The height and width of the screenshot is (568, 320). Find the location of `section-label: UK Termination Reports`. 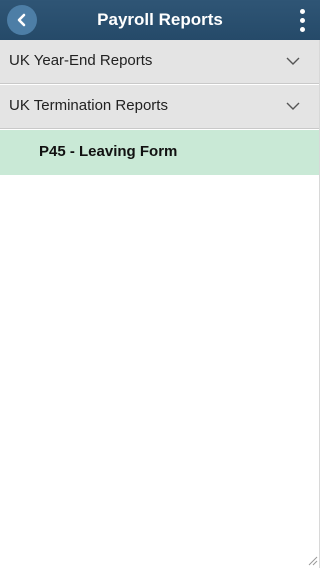

section-label: UK Termination Reports is located at coordinates (88, 105).